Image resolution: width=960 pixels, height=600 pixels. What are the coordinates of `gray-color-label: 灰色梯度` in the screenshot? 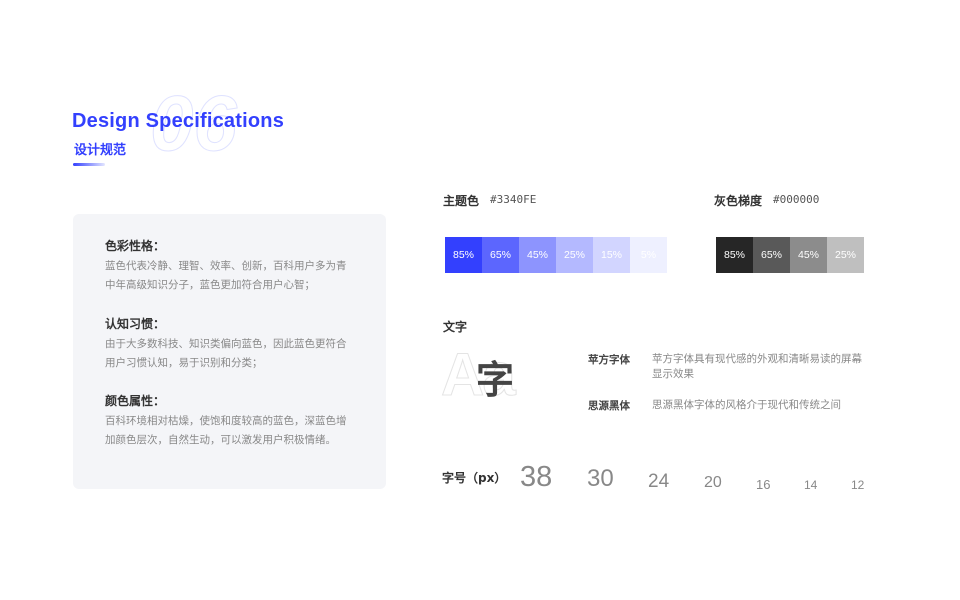 It's located at (738, 201).